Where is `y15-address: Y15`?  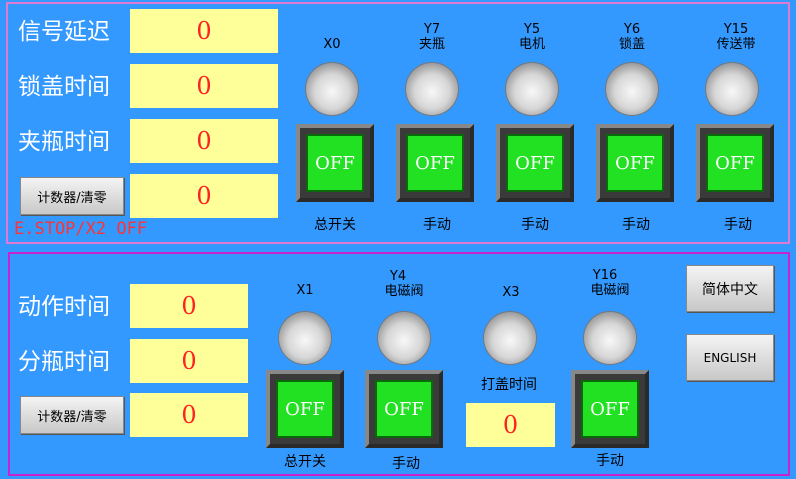 y15-address: Y15 is located at coordinates (736, 29).